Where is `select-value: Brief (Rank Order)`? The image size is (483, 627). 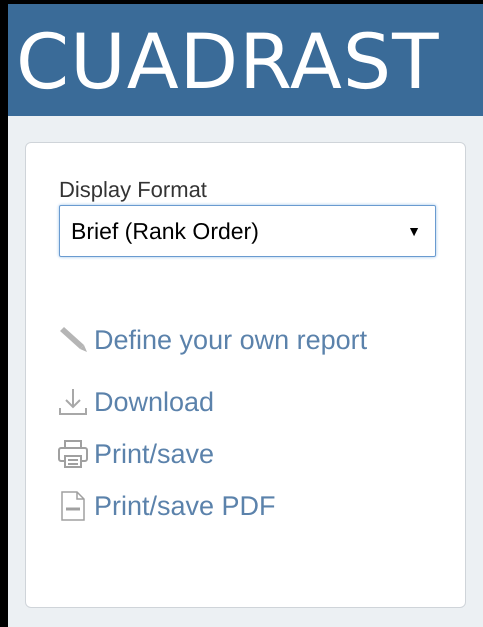 select-value: Brief (Rank Order) is located at coordinates (165, 231).